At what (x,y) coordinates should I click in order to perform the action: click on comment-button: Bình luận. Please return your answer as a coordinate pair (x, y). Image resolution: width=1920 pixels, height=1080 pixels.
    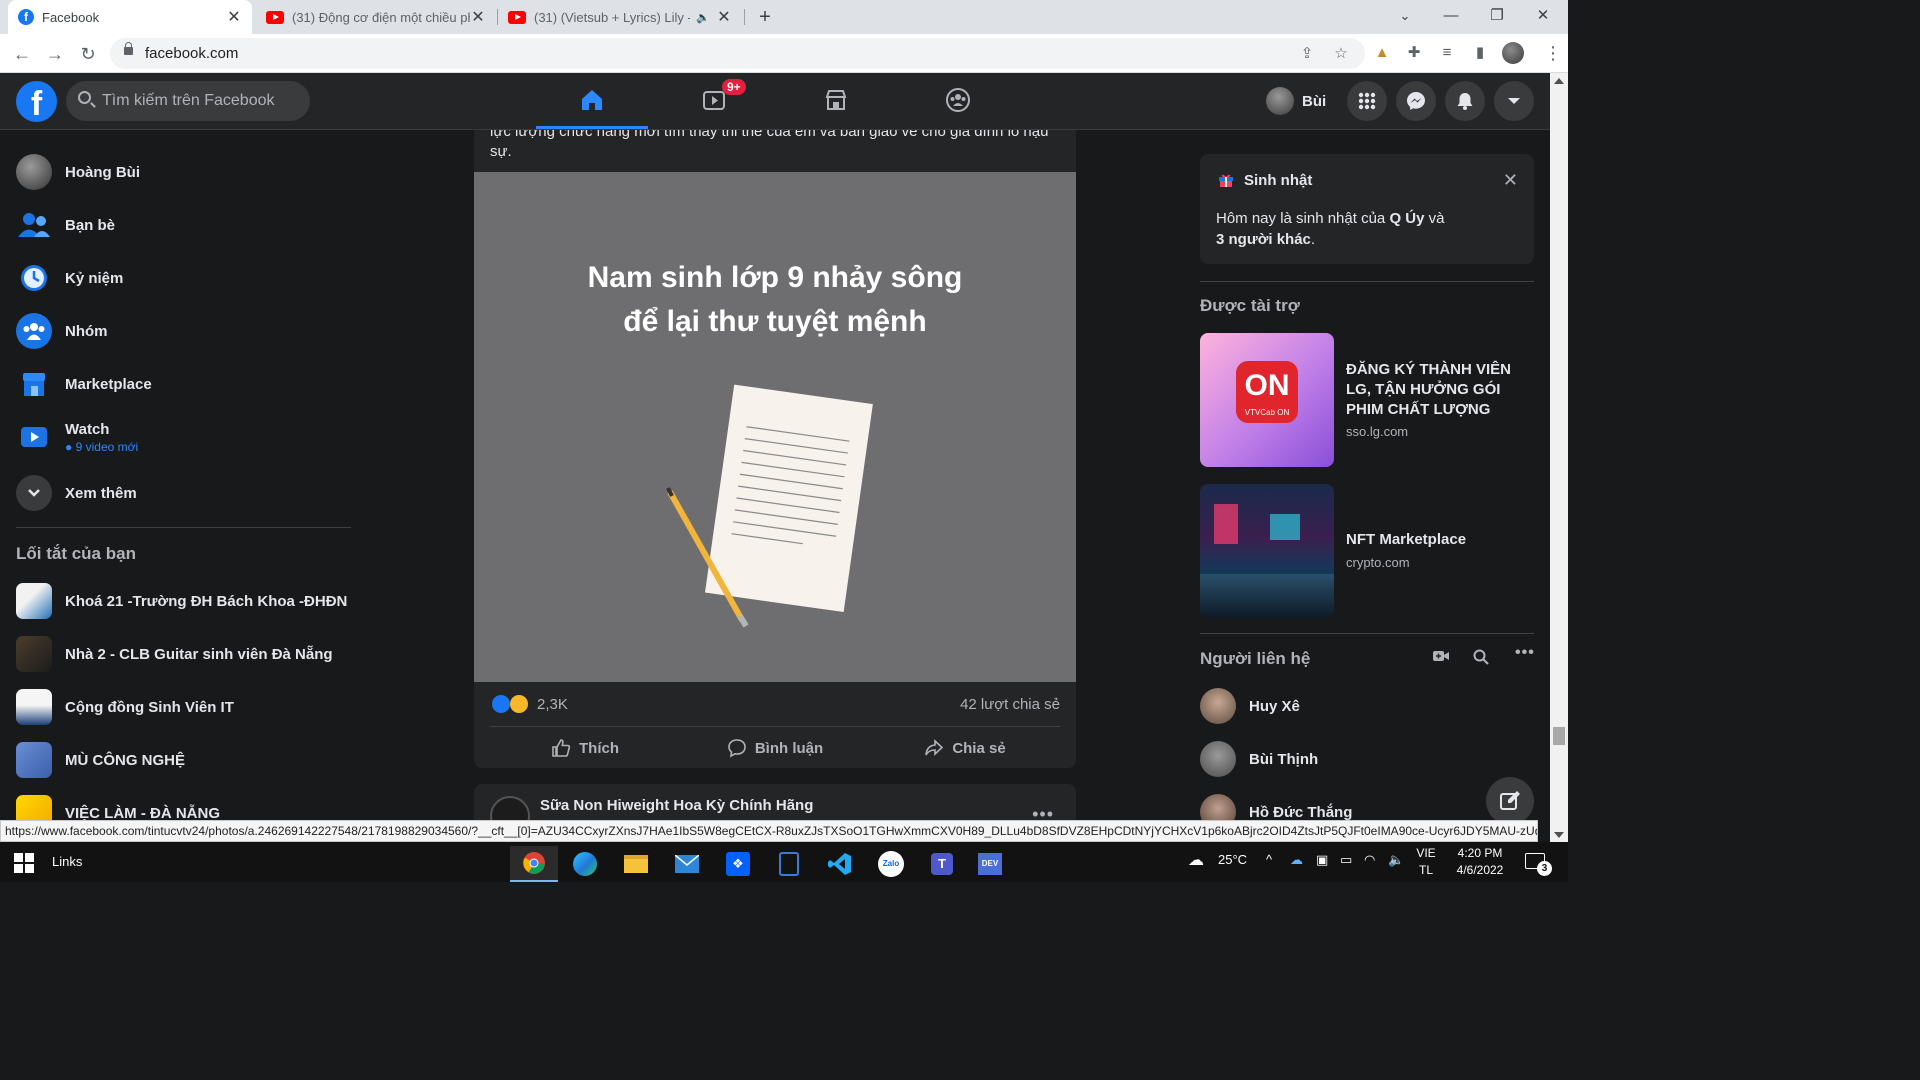
    Looking at the image, I should click on (775, 748).